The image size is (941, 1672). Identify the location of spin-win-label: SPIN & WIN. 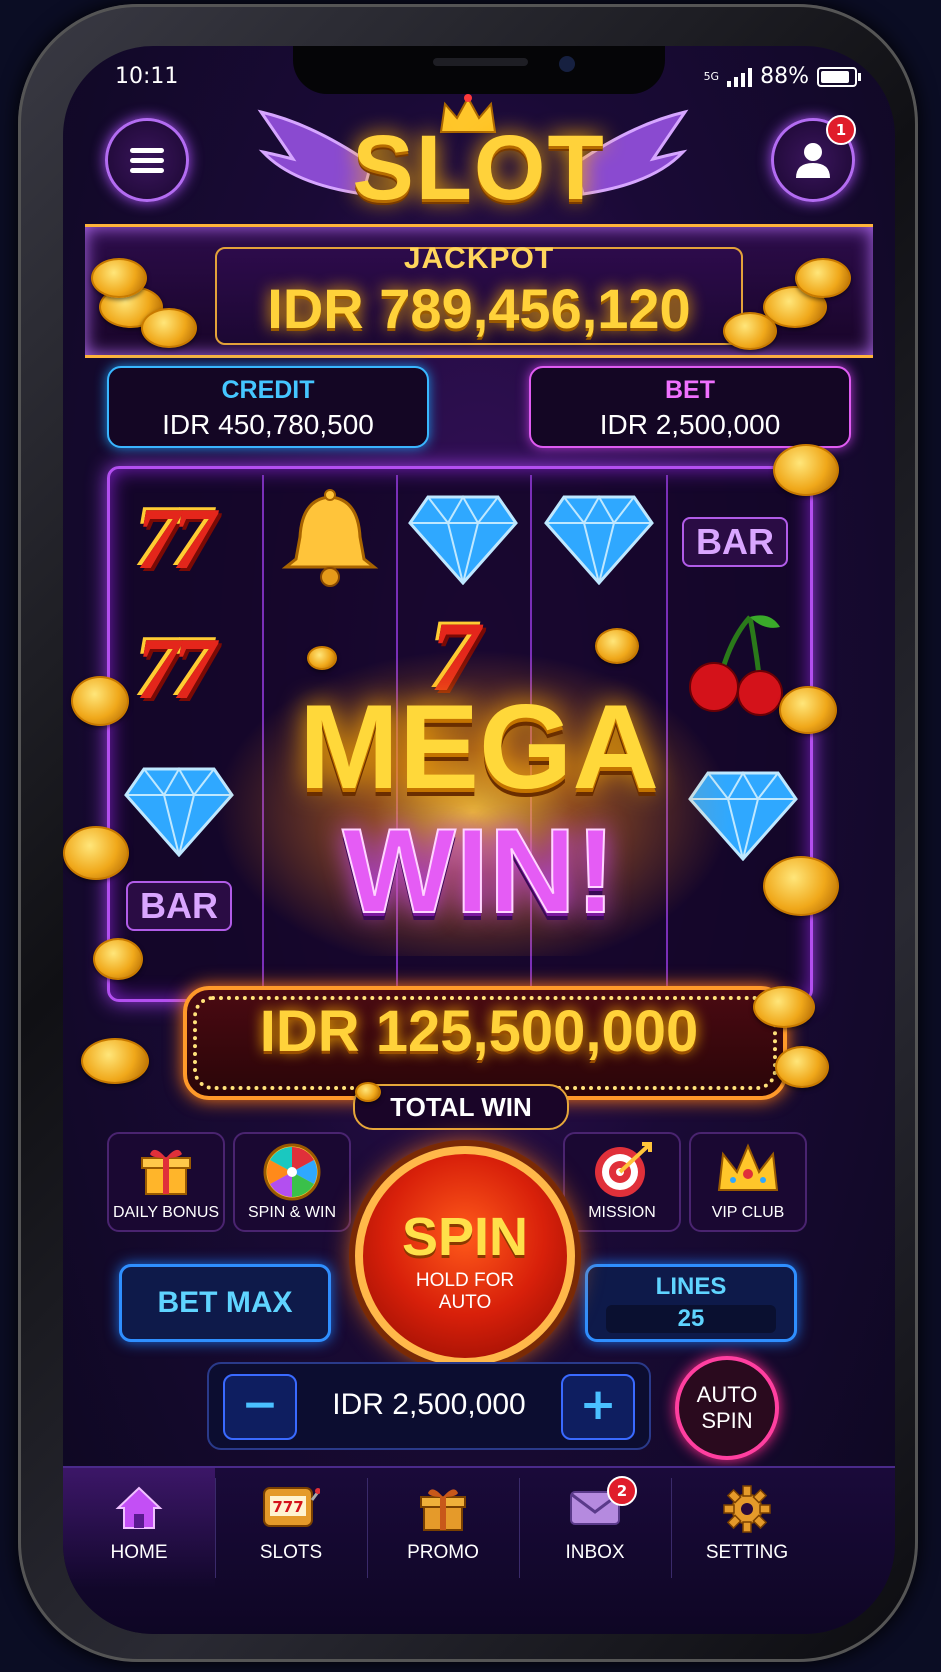
(291, 1212).